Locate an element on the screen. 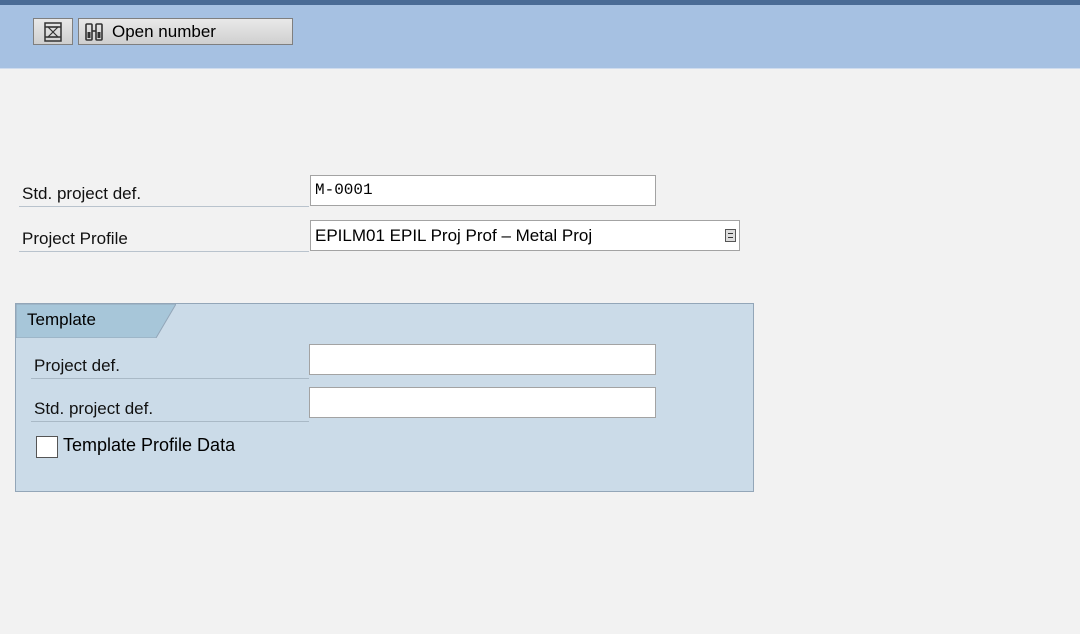 Image resolution: width=1080 pixels, height=634 pixels. application-toolbar: Open number is located at coordinates (540, 37).